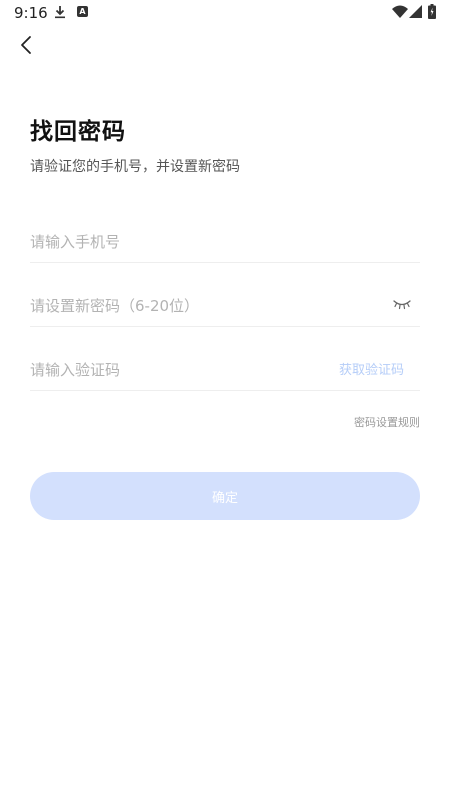 This screenshot has width=450, height=800. I want to click on wifi-icon, so click(400, 11).